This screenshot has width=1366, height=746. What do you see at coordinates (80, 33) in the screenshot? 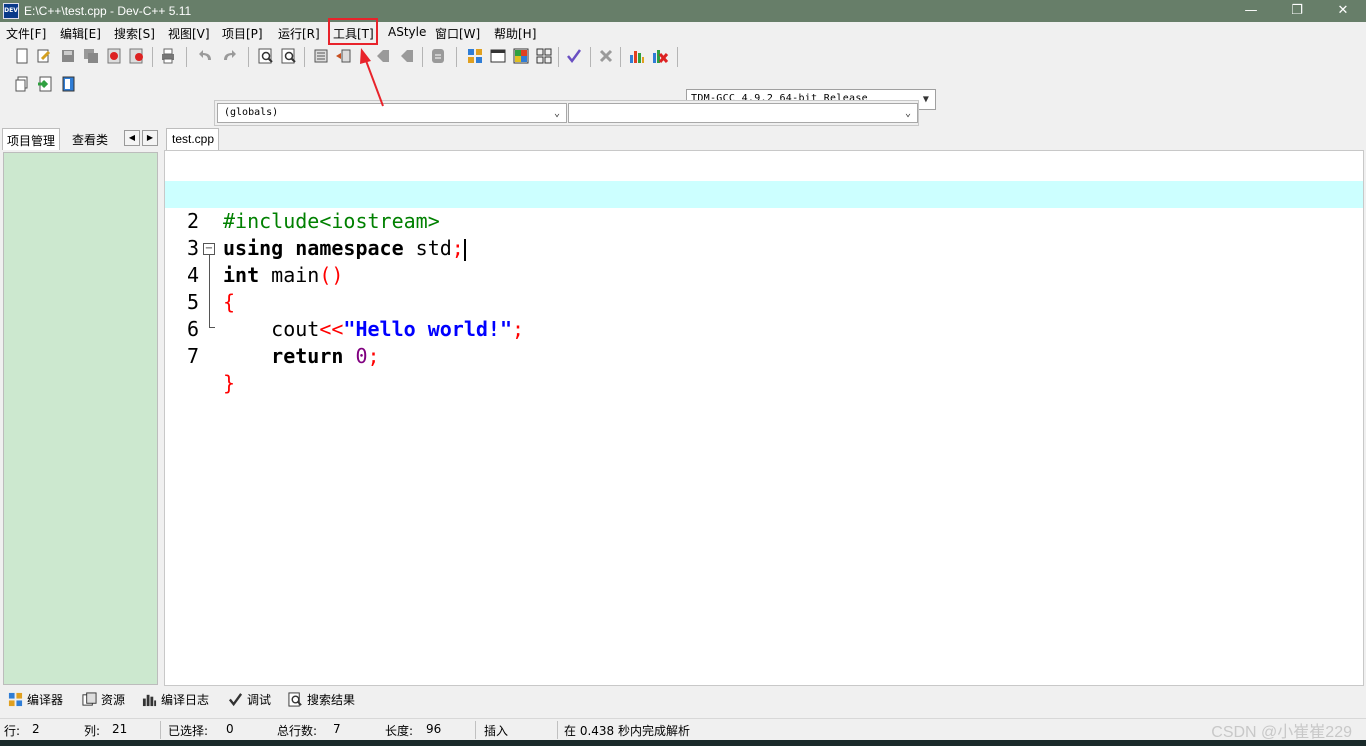
I see `menu-edit: 编辑[E]` at bounding box center [80, 33].